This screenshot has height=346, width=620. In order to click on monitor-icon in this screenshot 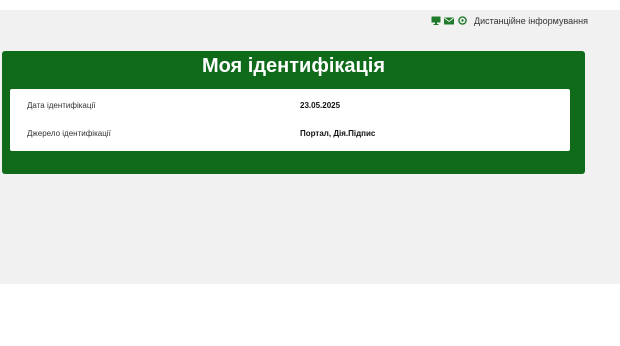, I will do `click(436, 20)`.